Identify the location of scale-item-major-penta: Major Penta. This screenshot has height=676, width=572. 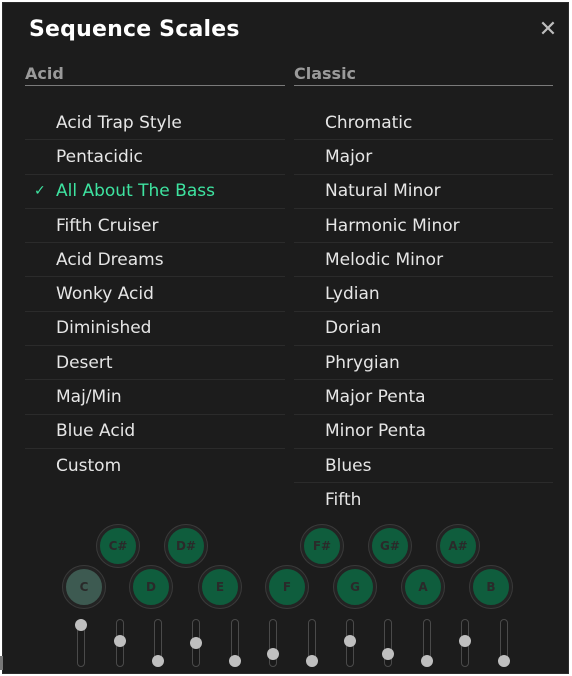
(423, 397).